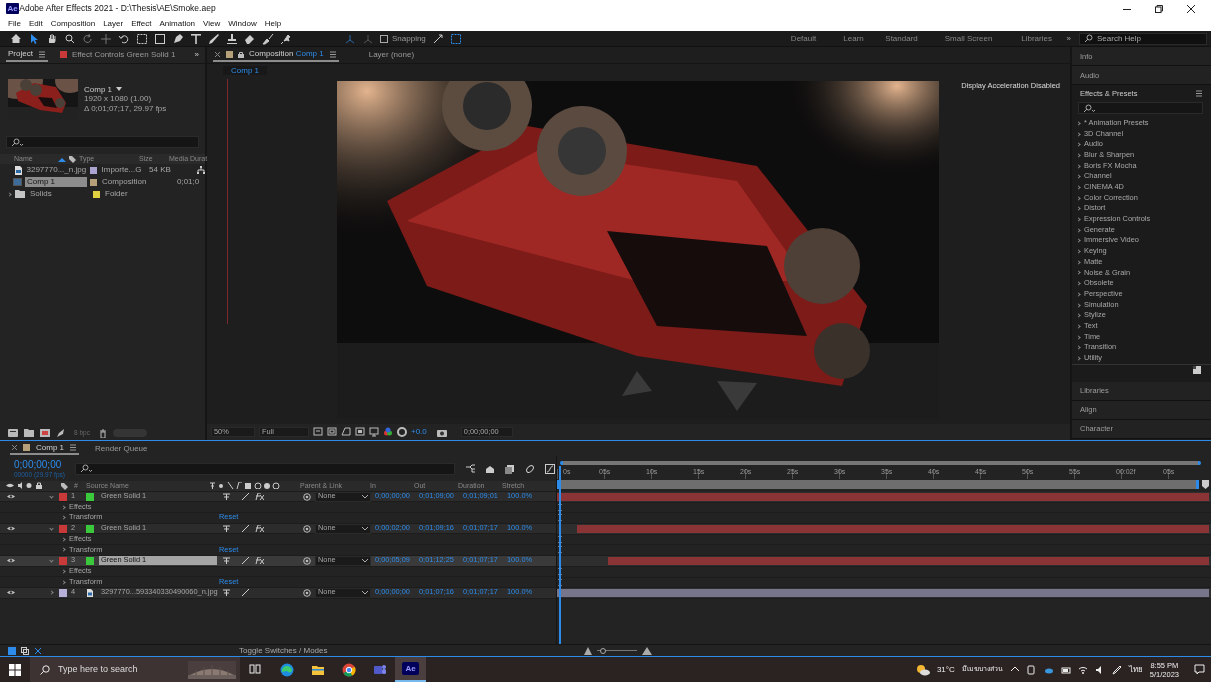 The width and height of the screenshot is (1211, 682). What do you see at coordinates (419, 432) in the screenshot?
I see `exposure-value: +0.0` at bounding box center [419, 432].